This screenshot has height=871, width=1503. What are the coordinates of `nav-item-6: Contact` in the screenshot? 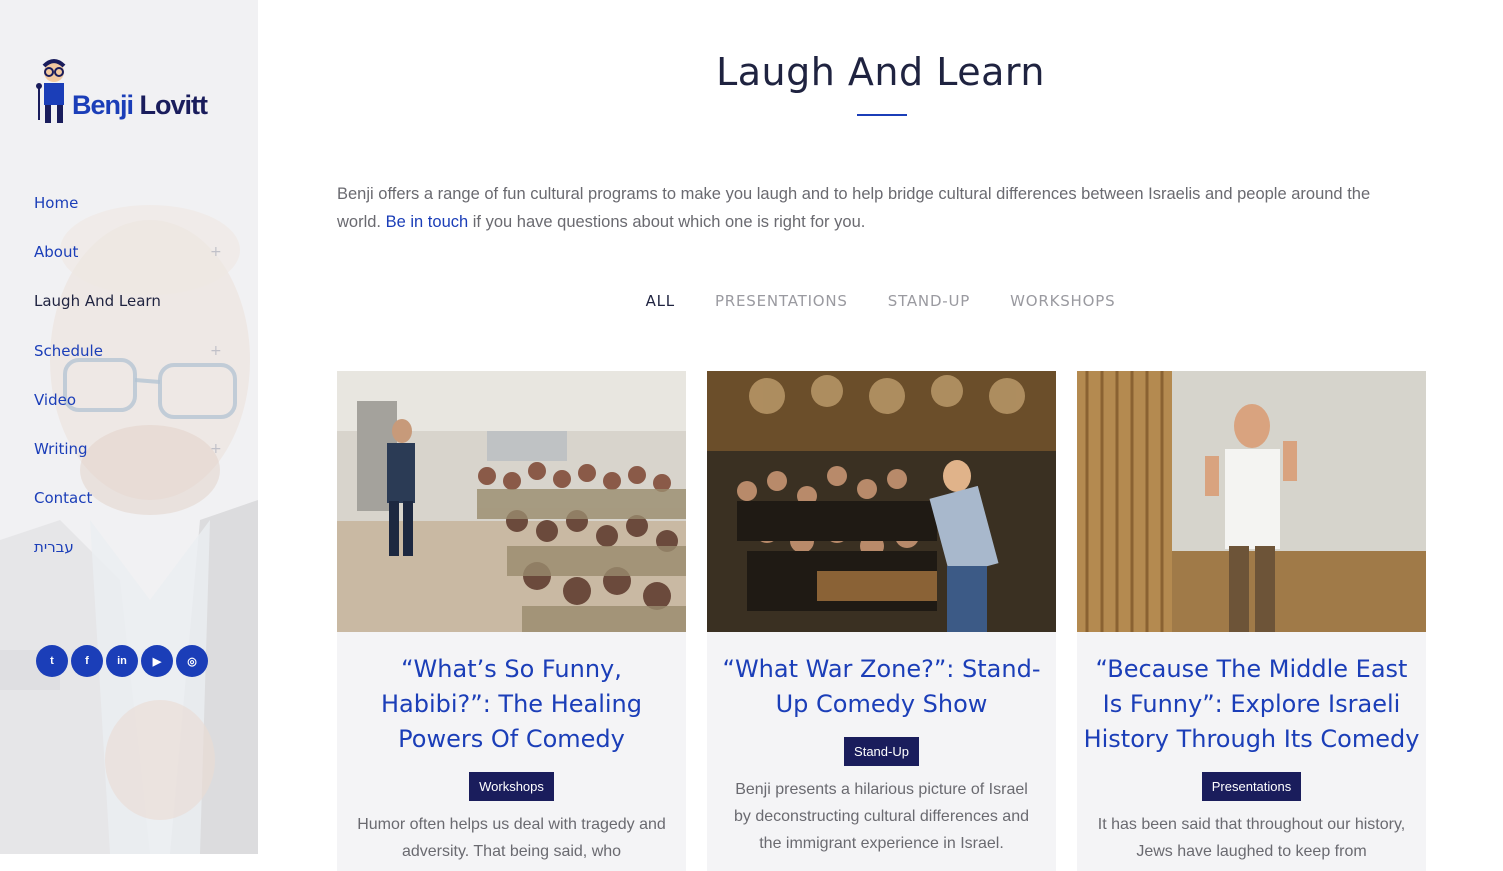 It's located at (129, 509).